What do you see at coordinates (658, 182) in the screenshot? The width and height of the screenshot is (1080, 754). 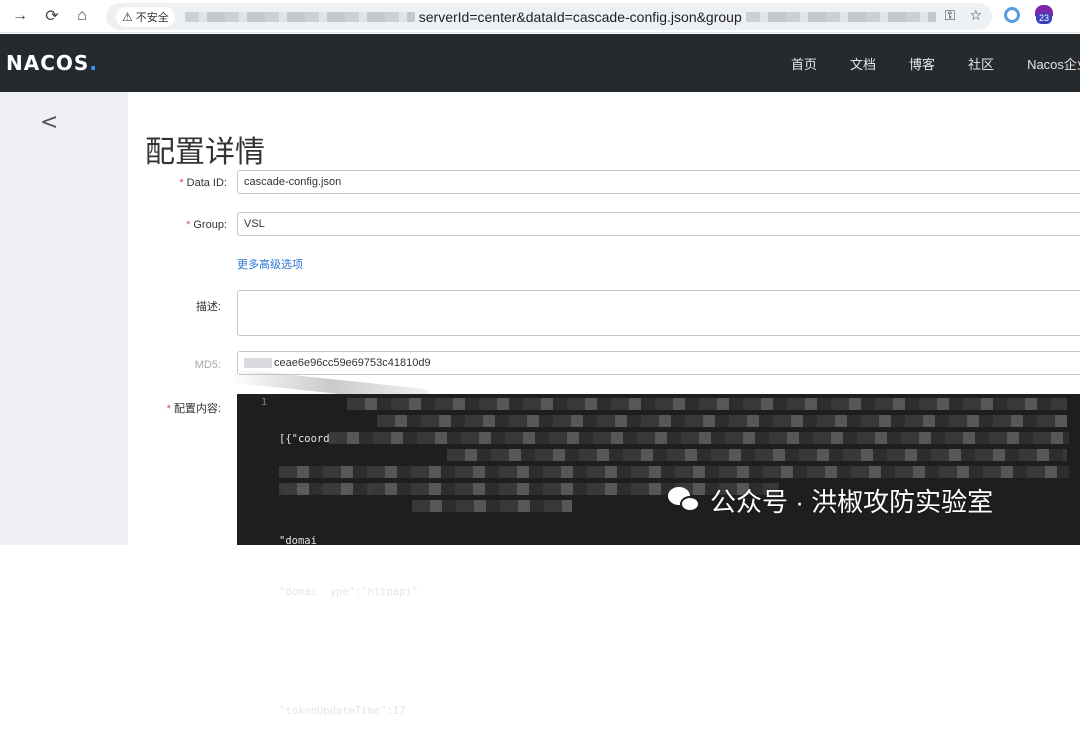 I see `data-id-field: cascade-config.json` at bounding box center [658, 182].